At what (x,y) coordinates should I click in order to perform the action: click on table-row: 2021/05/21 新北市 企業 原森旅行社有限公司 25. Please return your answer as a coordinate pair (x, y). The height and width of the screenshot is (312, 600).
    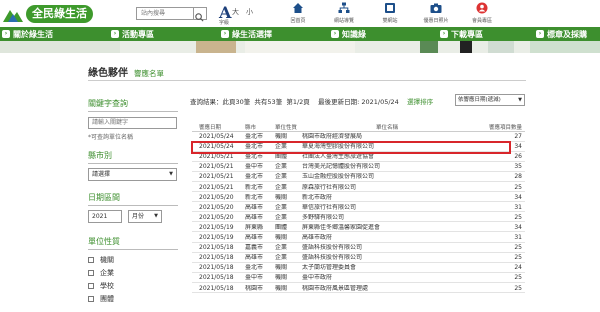
    Looking at the image, I should click on (358, 187).